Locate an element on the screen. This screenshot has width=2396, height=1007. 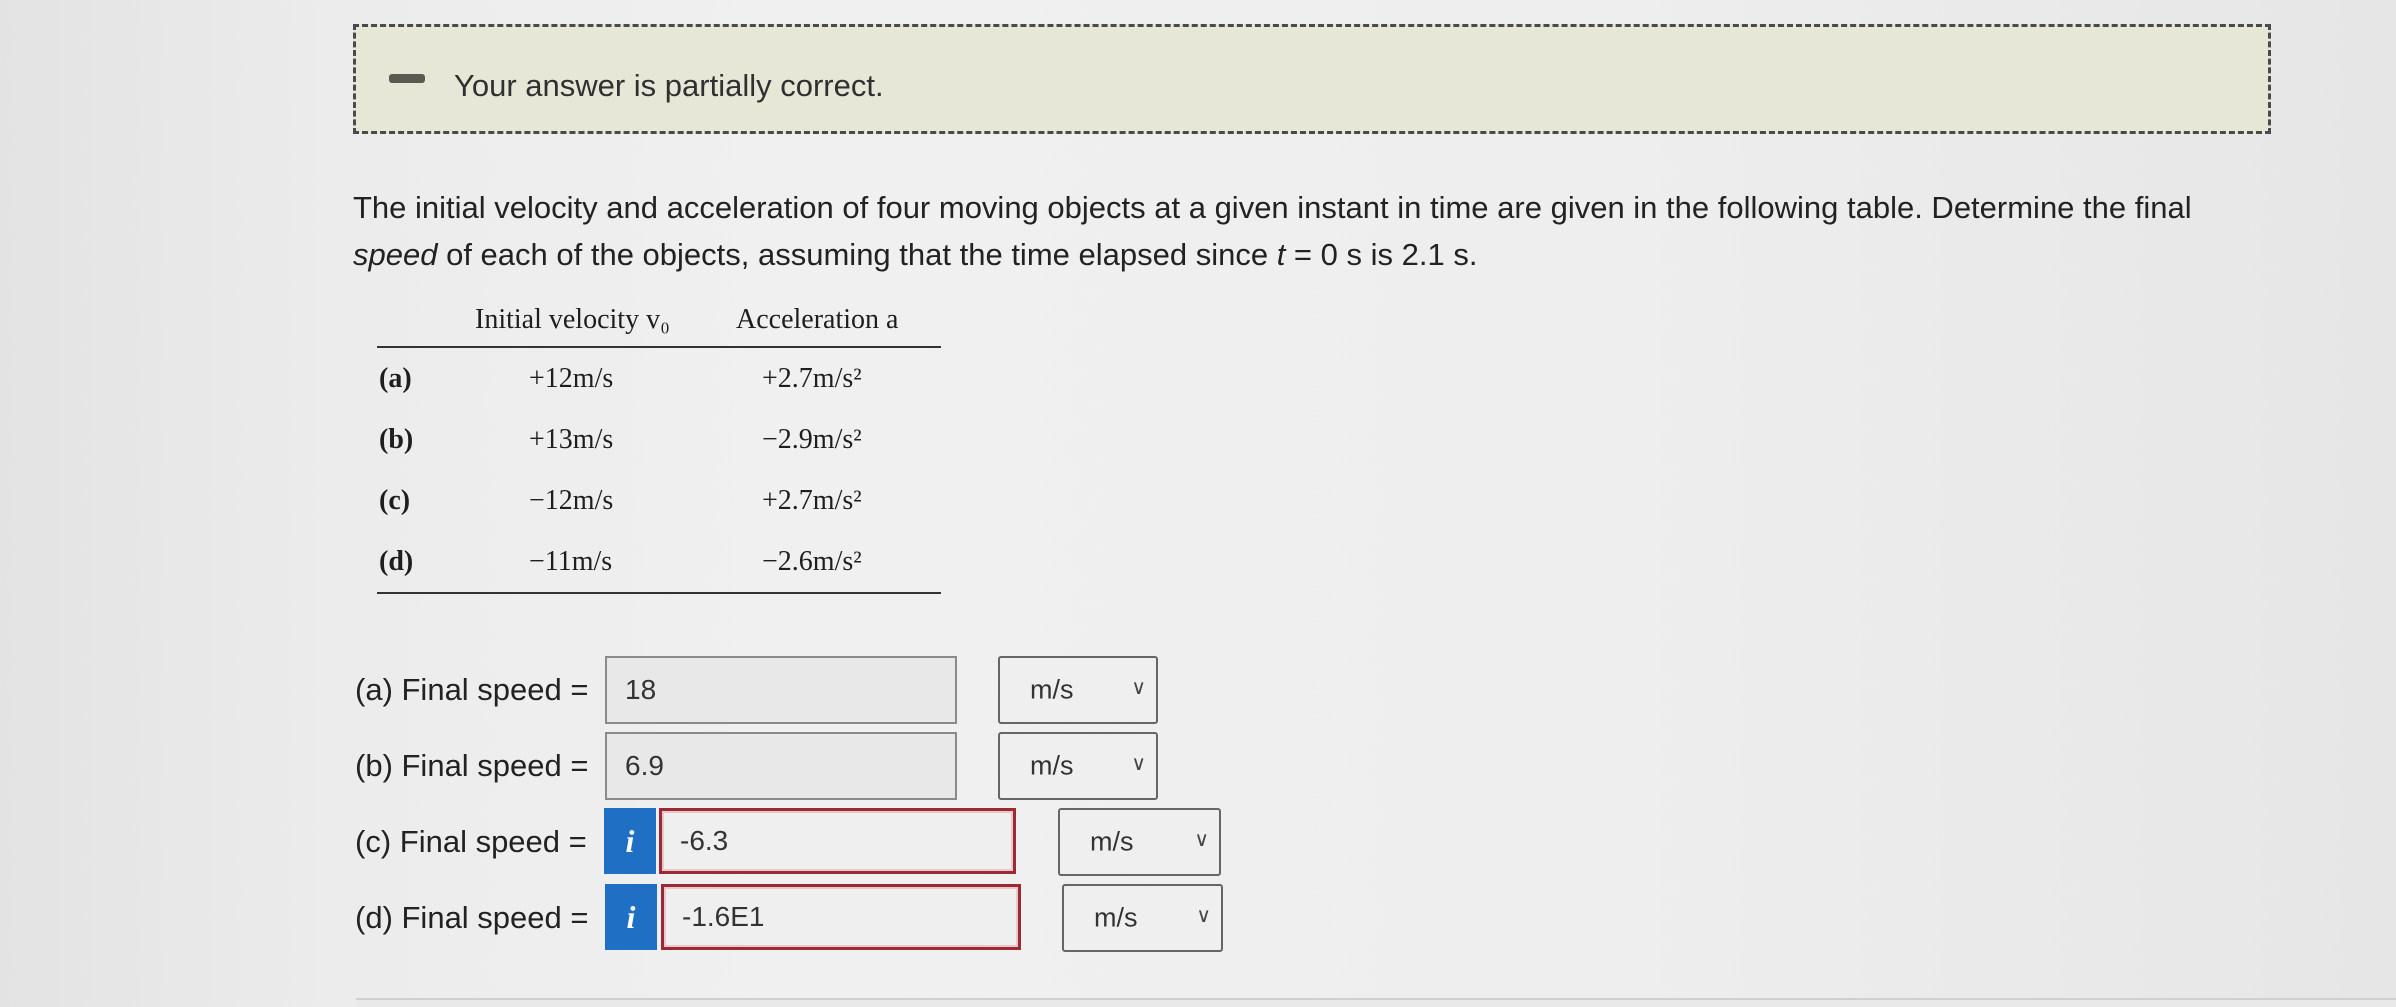
row-label: (d) is located at coordinates (396, 561).